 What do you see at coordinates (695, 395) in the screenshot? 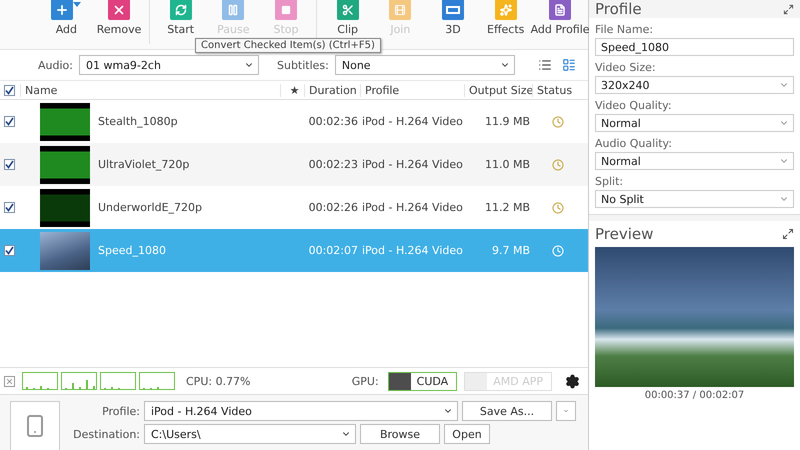
I see `playback-time: 00:00:37 / 00:02:07` at bounding box center [695, 395].